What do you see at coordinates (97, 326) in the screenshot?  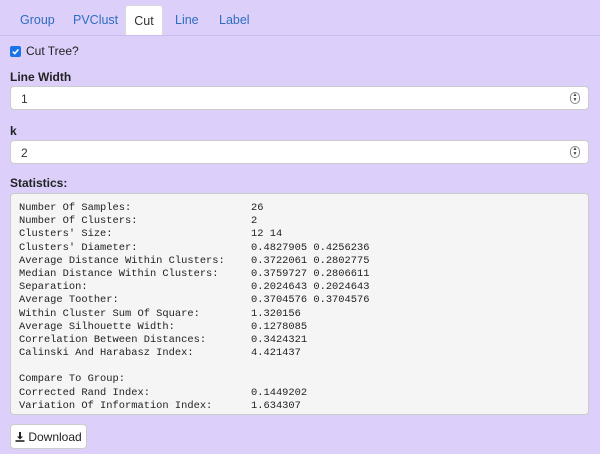 I see `statistics-row-label: Average Silhouette Width:` at bounding box center [97, 326].